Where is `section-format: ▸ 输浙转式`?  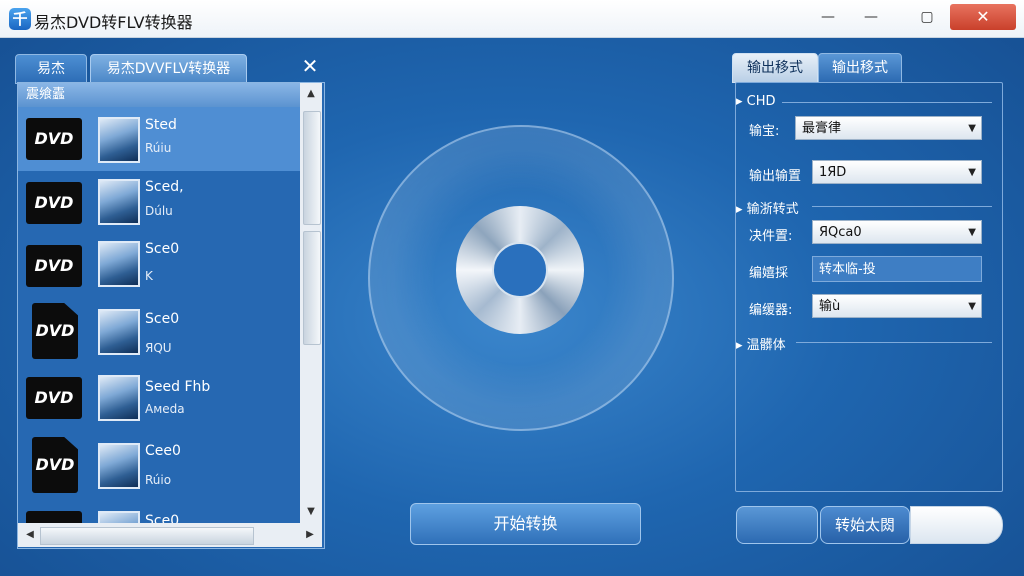
section-format: ▸ 输浙转式 is located at coordinates (767, 207).